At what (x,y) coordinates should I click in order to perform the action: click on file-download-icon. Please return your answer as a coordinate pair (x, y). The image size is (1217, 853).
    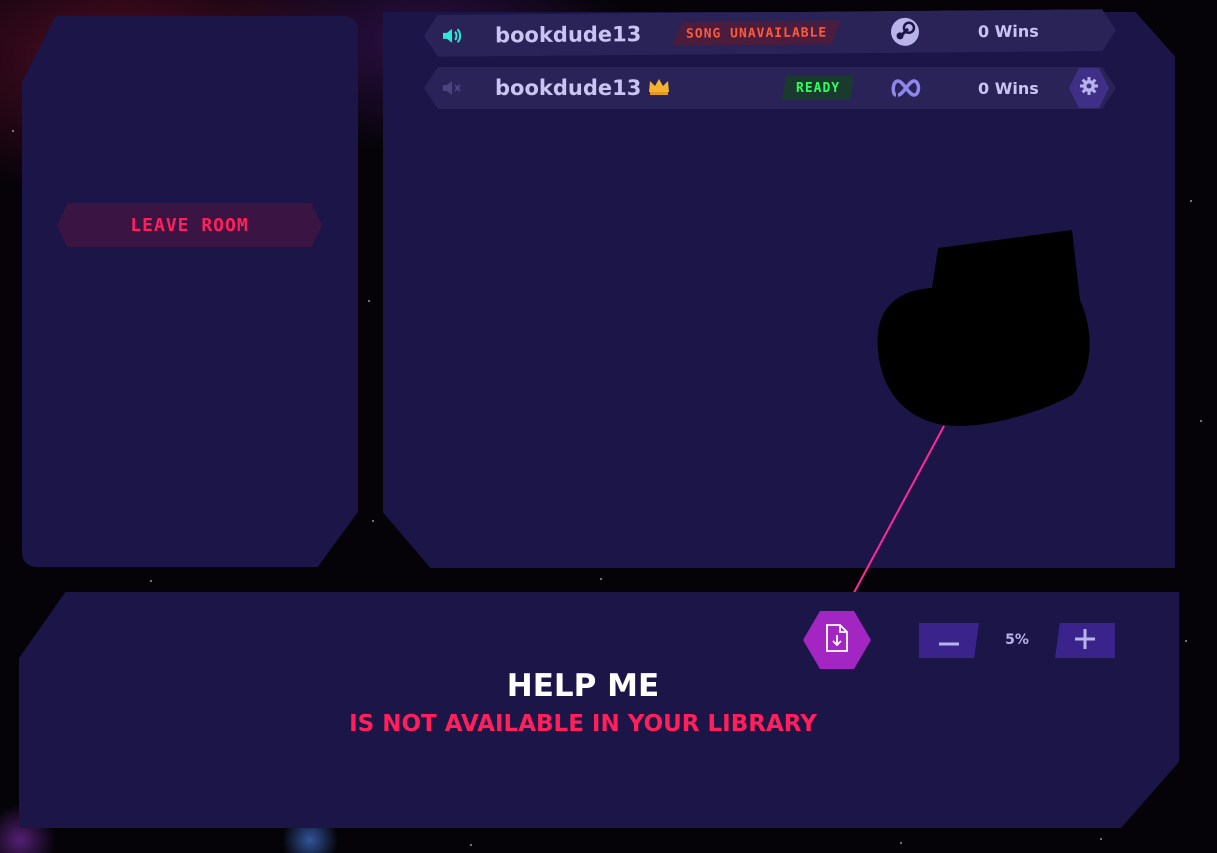
    Looking at the image, I should click on (837, 640).